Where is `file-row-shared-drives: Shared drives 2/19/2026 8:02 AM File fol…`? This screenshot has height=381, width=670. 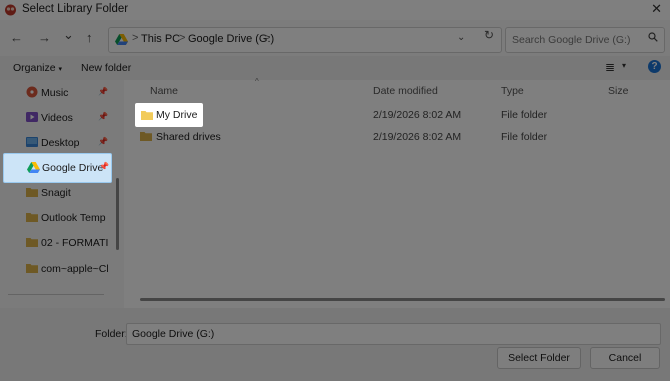 file-row-shared-drives: Shared drives 2/19/2026 8:02 AM File fol… is located at coordinates (394, 137).